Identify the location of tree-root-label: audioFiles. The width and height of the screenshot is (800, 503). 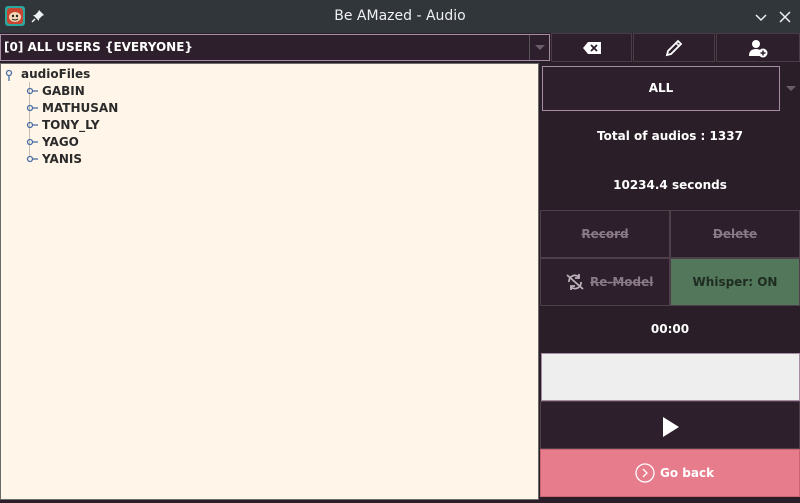
(56, 74).